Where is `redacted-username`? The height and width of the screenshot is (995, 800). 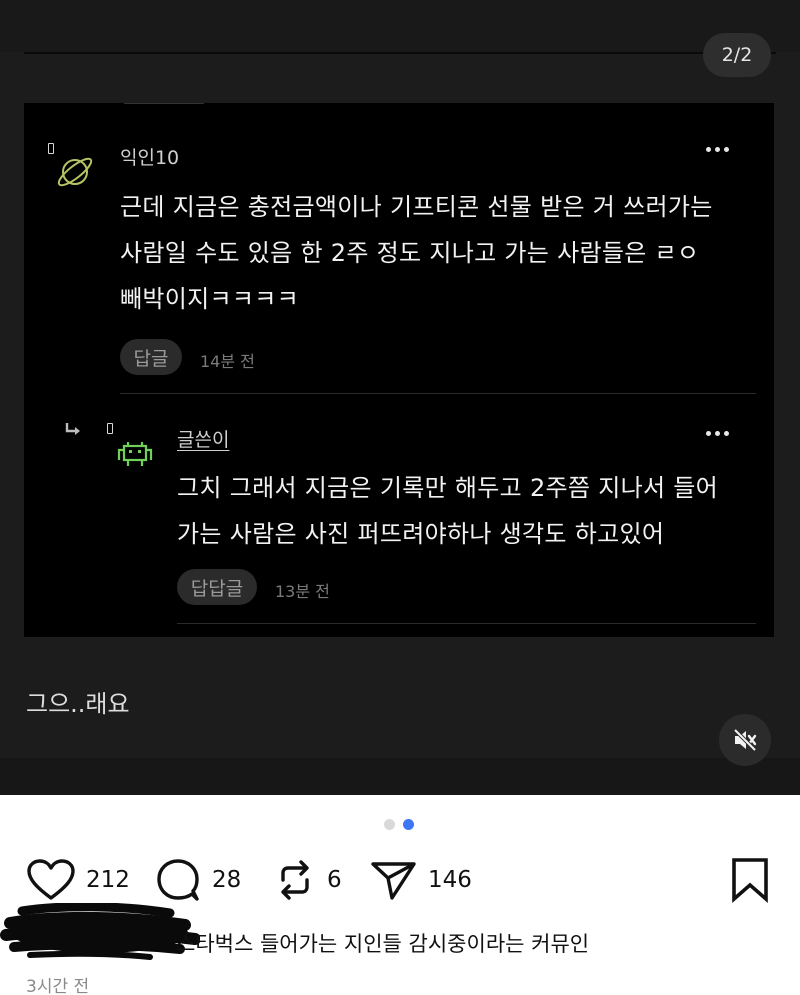
redacted-username is located at coordinates (100, 931).